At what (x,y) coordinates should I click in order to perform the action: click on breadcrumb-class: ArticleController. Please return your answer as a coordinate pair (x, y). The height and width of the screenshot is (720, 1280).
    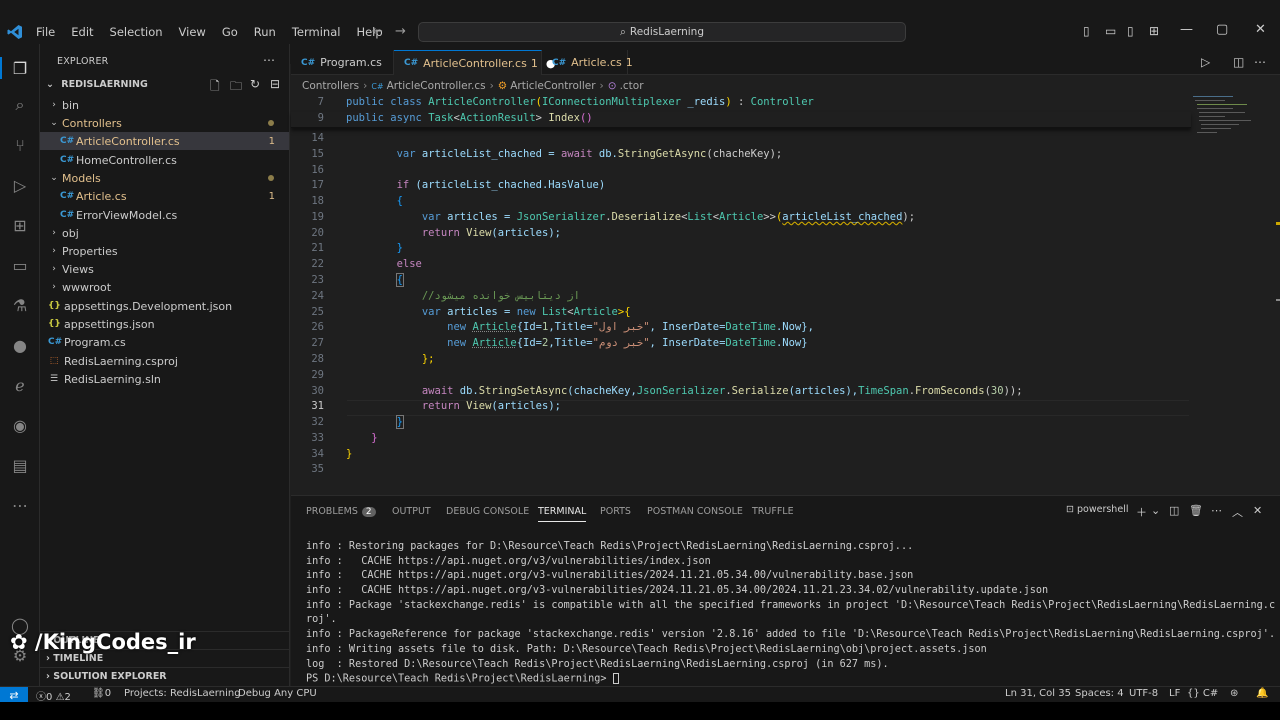
    Looking at the image, I should click on (552, 86).